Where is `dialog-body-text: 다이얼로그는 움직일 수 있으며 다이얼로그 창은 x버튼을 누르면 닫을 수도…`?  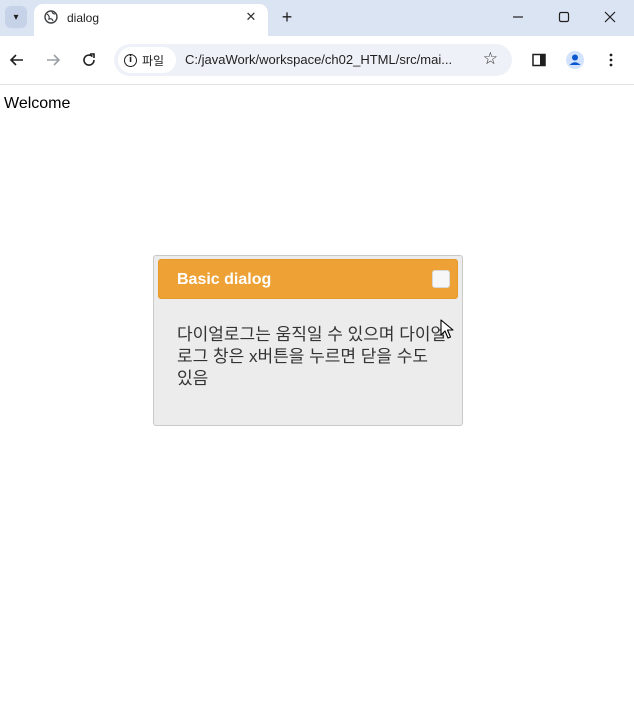 dialog-body-text: 다이얼로그는 움직일 수 있으며 다이얼로그 창은 x버튼을 누르면 닫을 수도… is located at coordinates (312, 356).